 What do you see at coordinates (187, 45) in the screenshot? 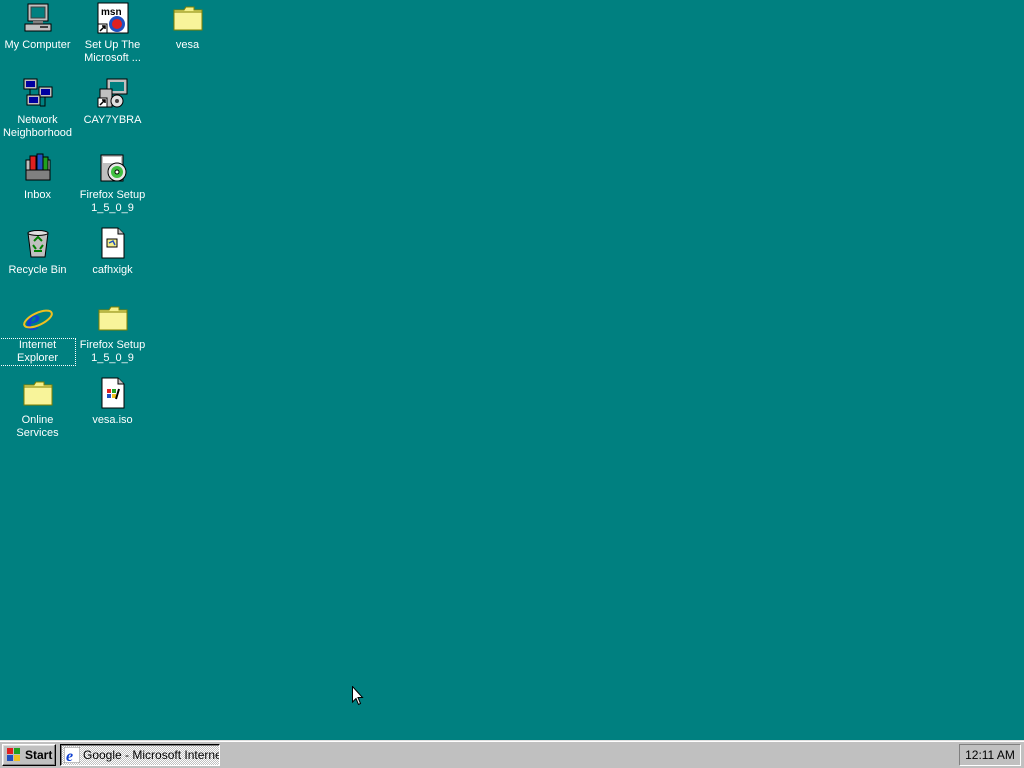
I see `icon-label: vesa` at bounding box center [187, 45].